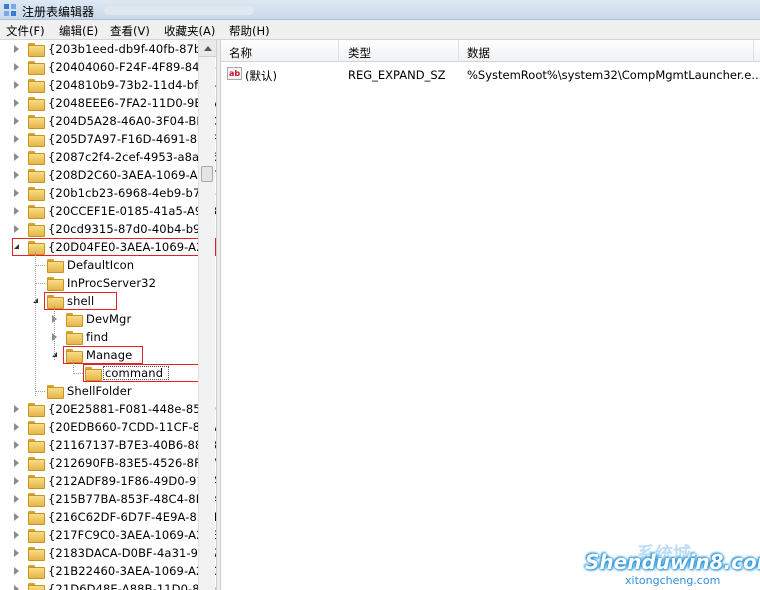  I want to click on tree-node-label: {21D6D48E-A88B-11D0-83DD, so click(132, 586).